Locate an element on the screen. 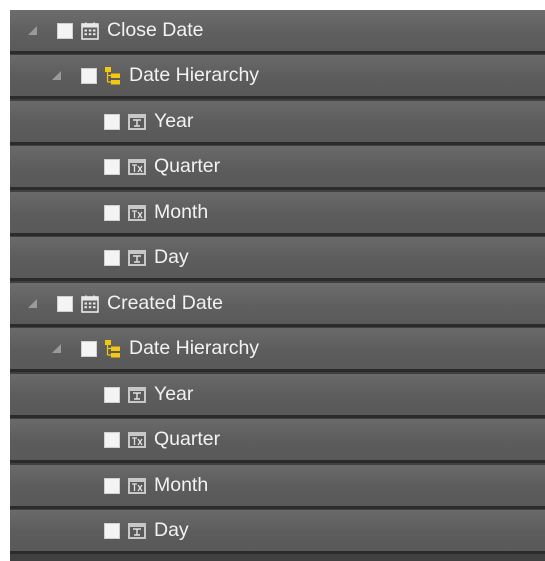 The height and width of the screenshot is (561, 545). table-label: Created Date is located at coordinates (165, 302).